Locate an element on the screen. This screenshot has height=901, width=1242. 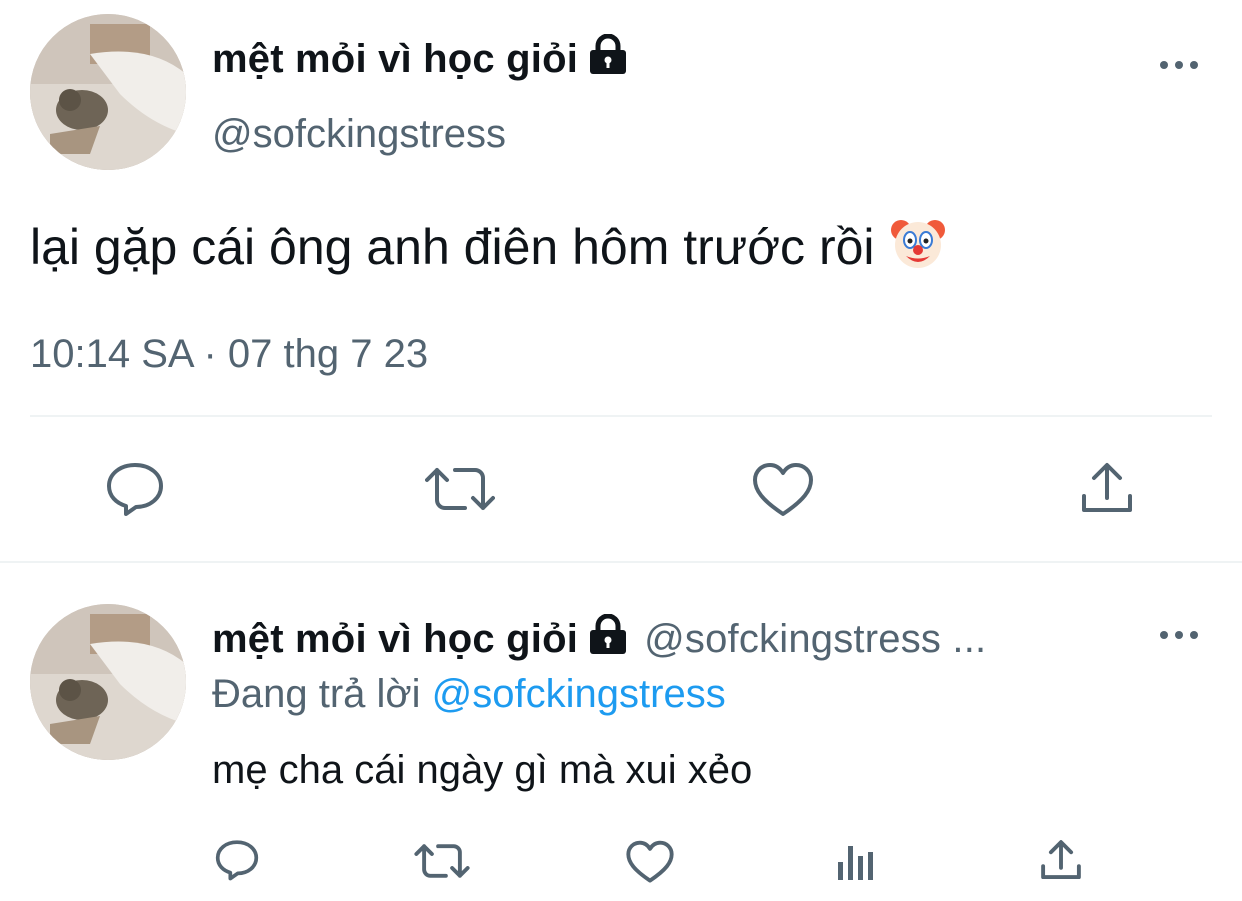
tweet-text-body: lại gặp cái ông anh điên hôm trước rồi is located at coordinates (452, 247).